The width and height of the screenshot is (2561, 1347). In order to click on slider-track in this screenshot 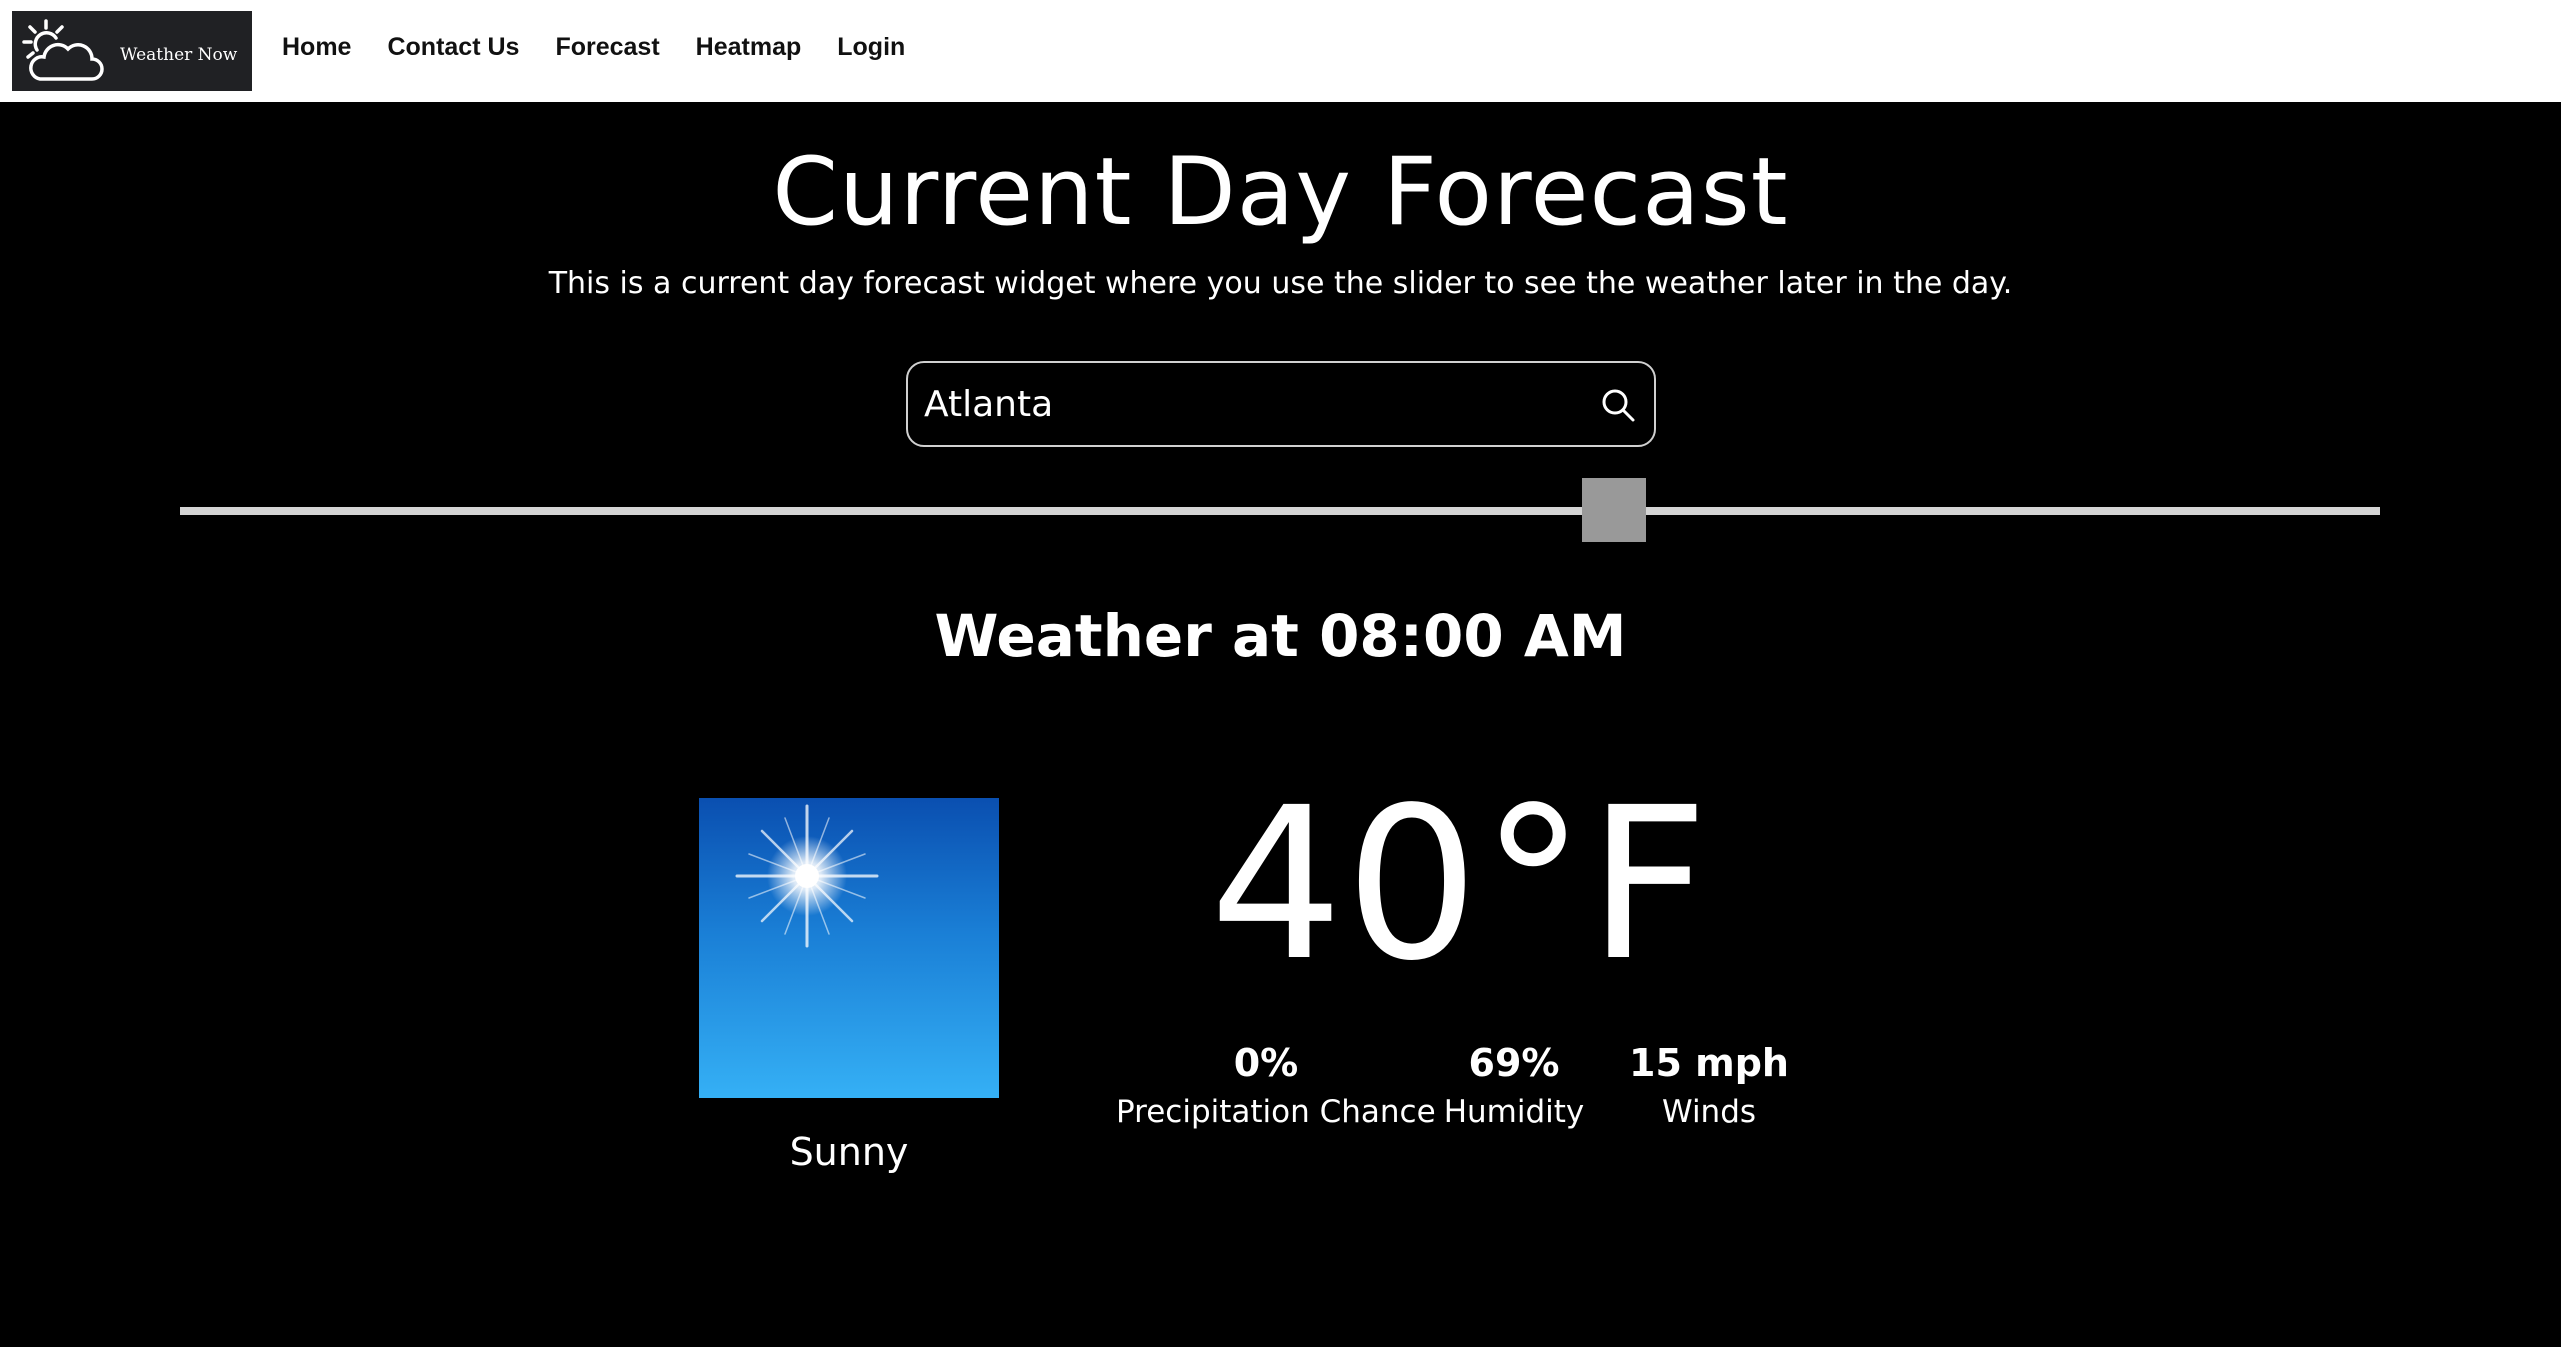, I will do `click(1280, 511)`.